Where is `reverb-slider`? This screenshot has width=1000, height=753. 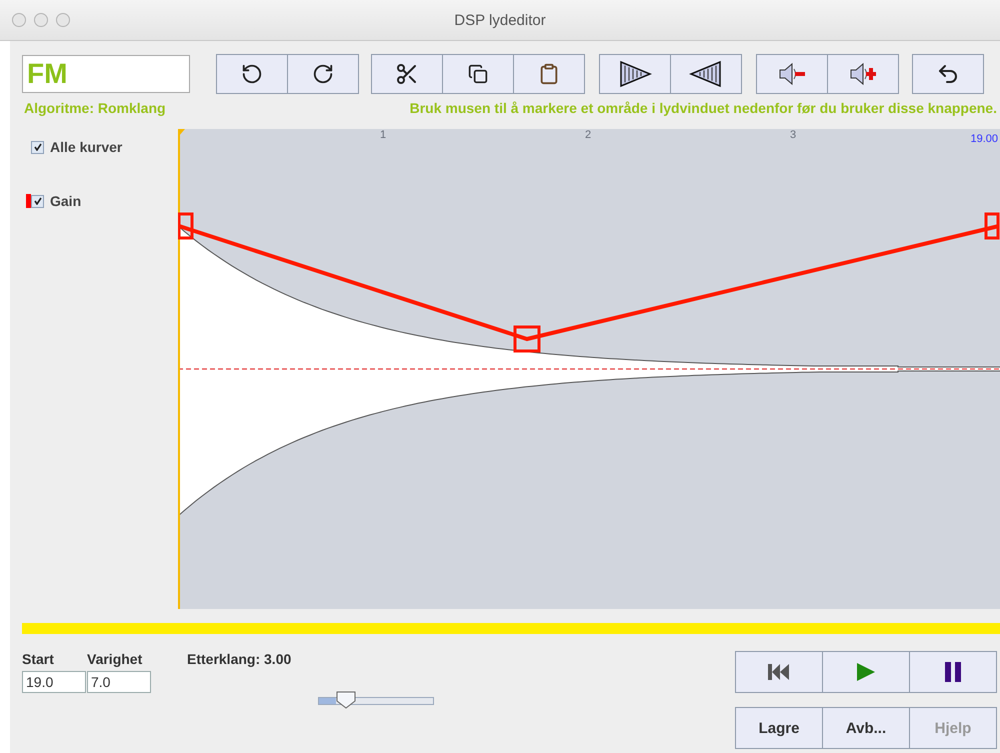 reverb-slider is located at coordinates (376, 701).